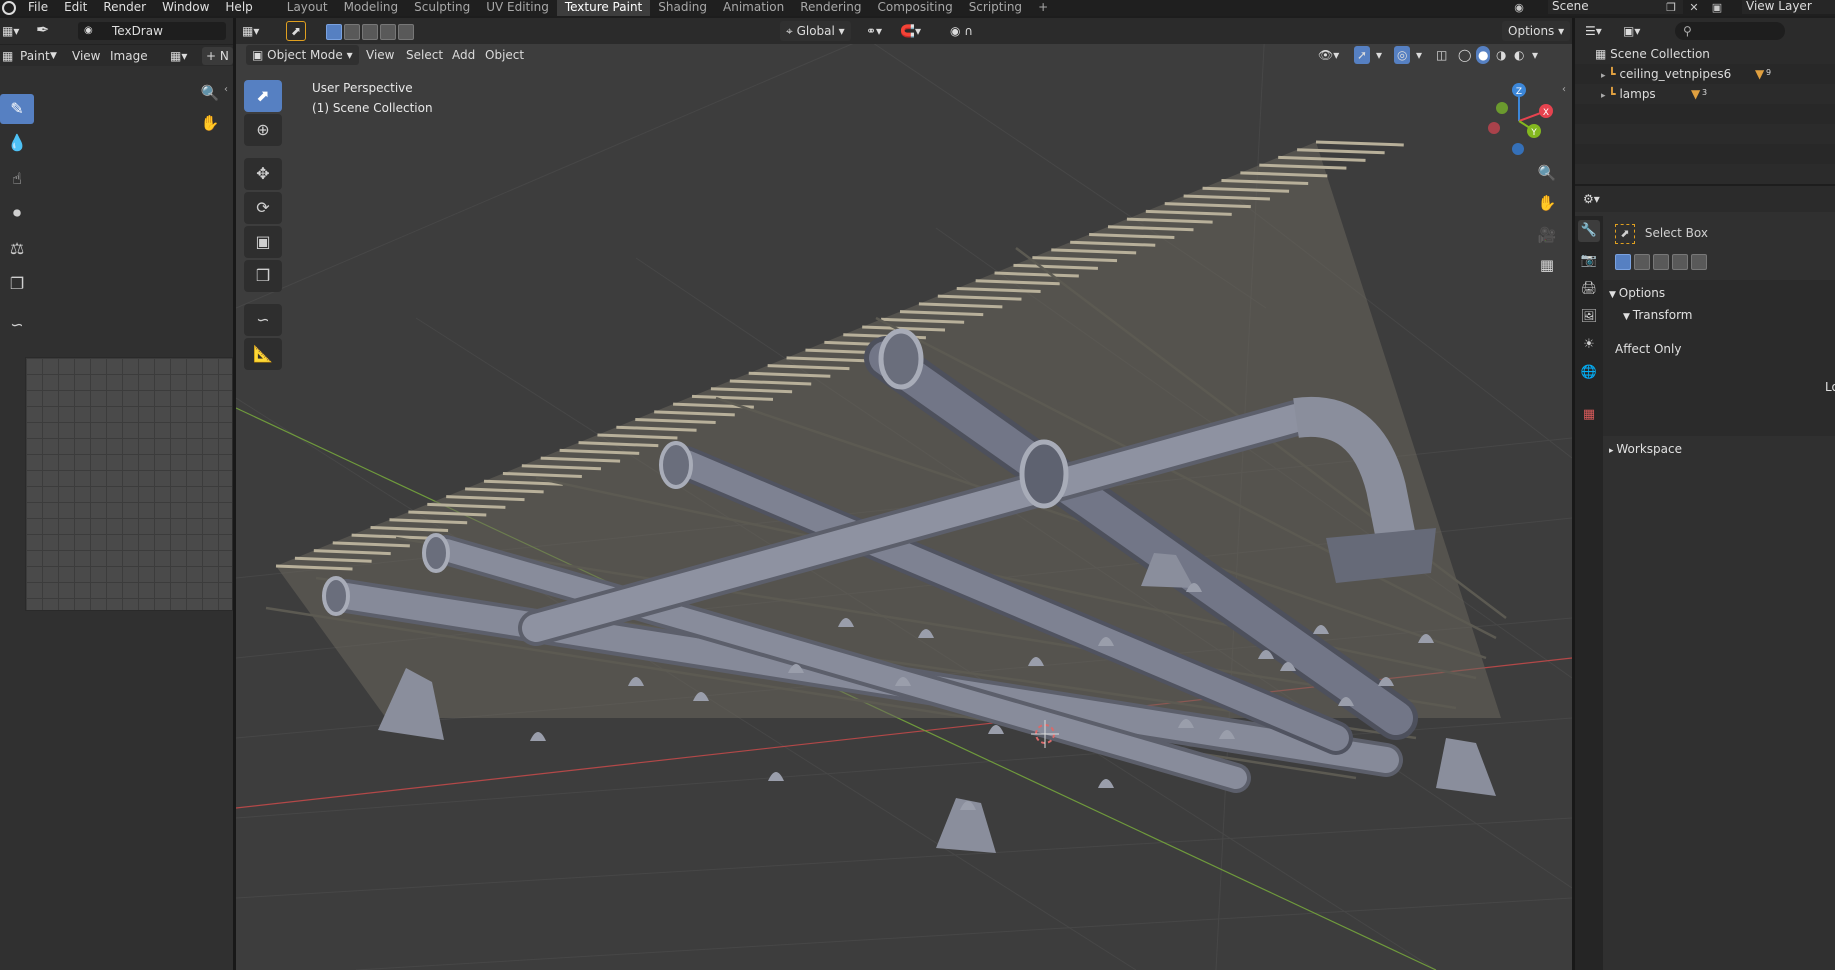 The width and height of the screenshot is (1835, 970). What do you see at coordinates (1464, 55) in the screenshot?
I see `wireframe-shading-icon: ◯` at bounding box center [1464, 55].